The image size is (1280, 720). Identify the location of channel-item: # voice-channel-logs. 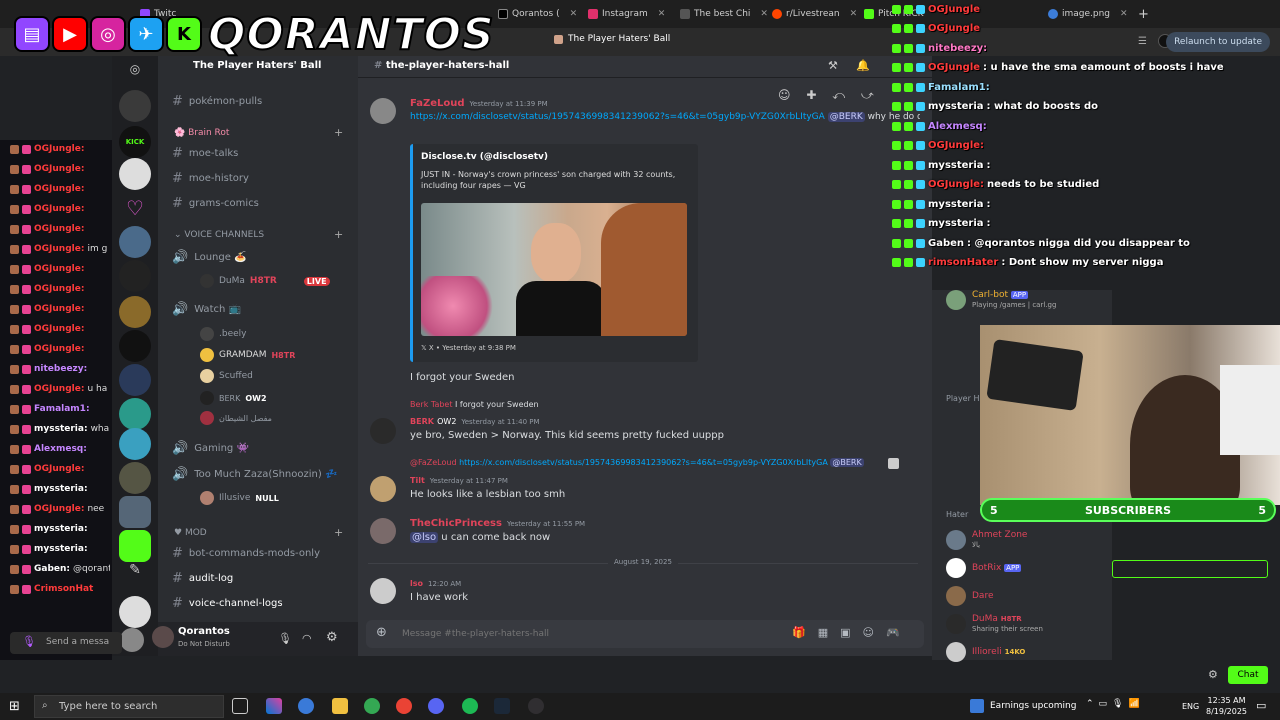
(227, 603).